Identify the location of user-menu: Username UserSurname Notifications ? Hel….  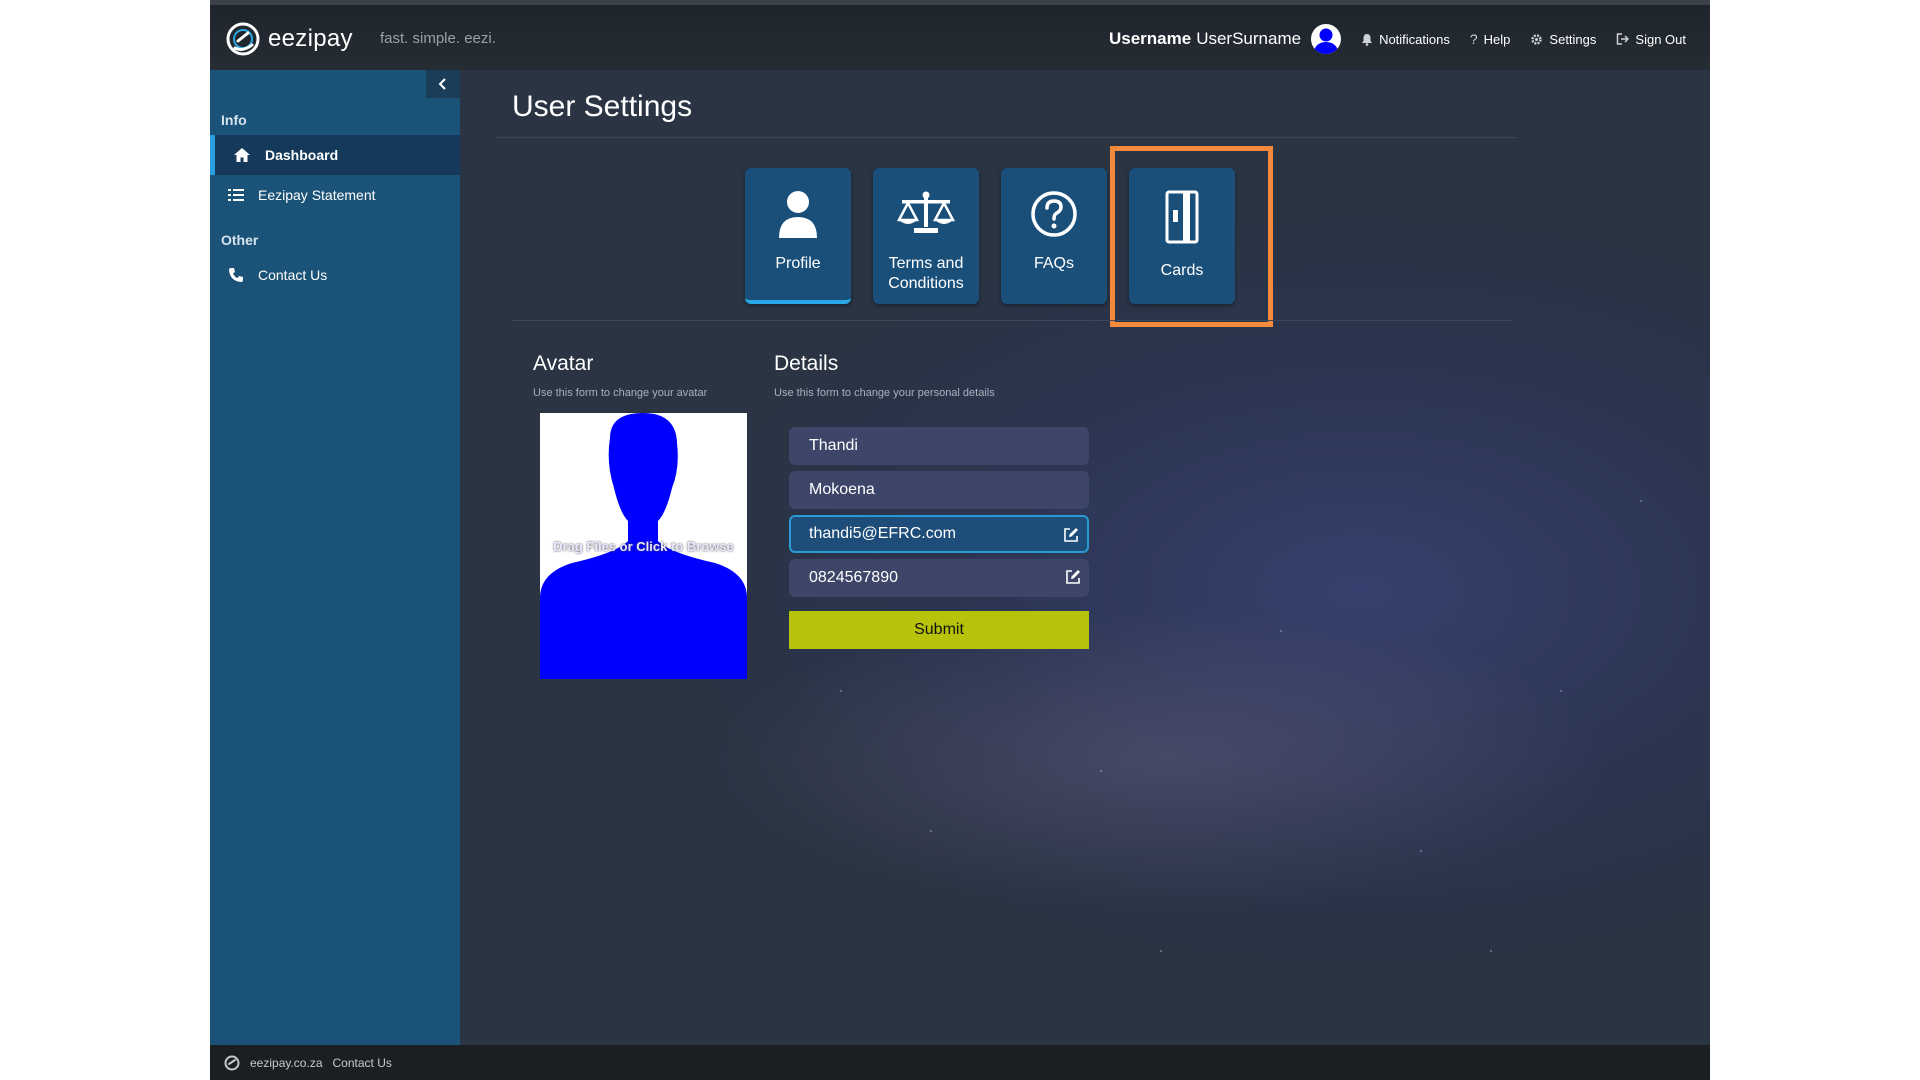
(1397, 39).